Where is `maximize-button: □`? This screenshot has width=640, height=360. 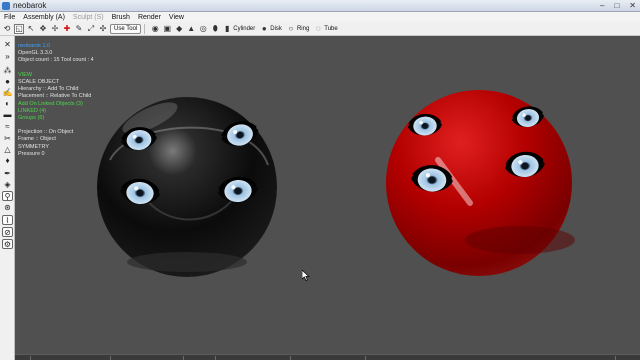
maximize-button: □ is located at coordinates (616, 5).